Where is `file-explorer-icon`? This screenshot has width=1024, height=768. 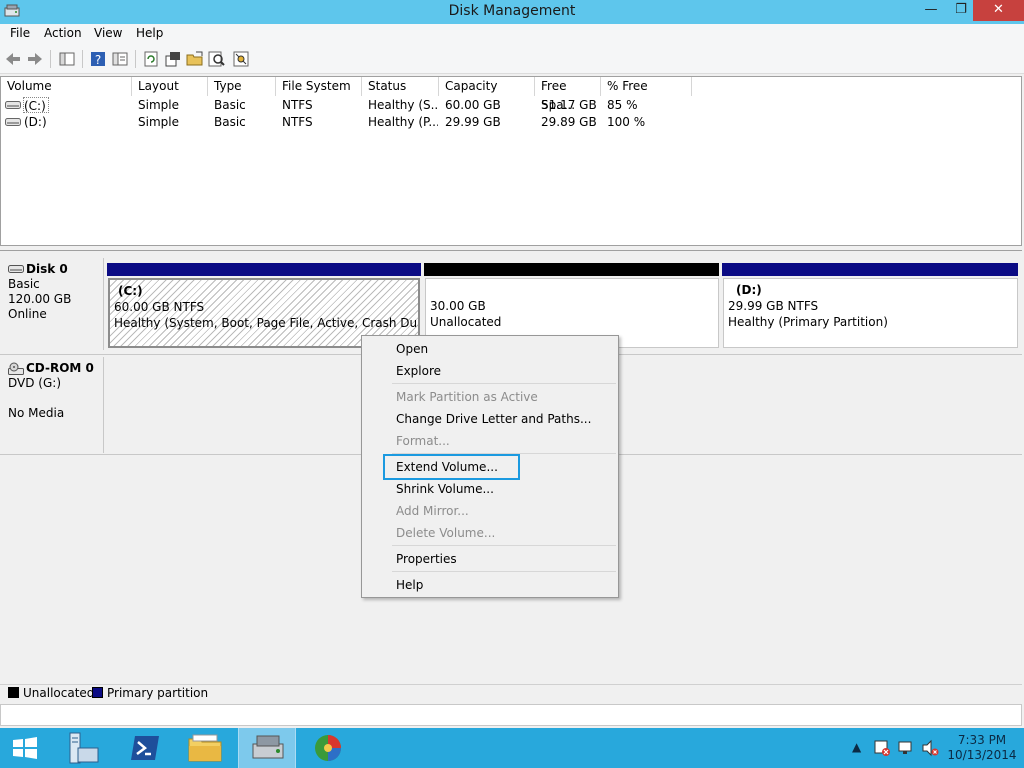 file-explorer-icon is located at coordinates (205, 748).